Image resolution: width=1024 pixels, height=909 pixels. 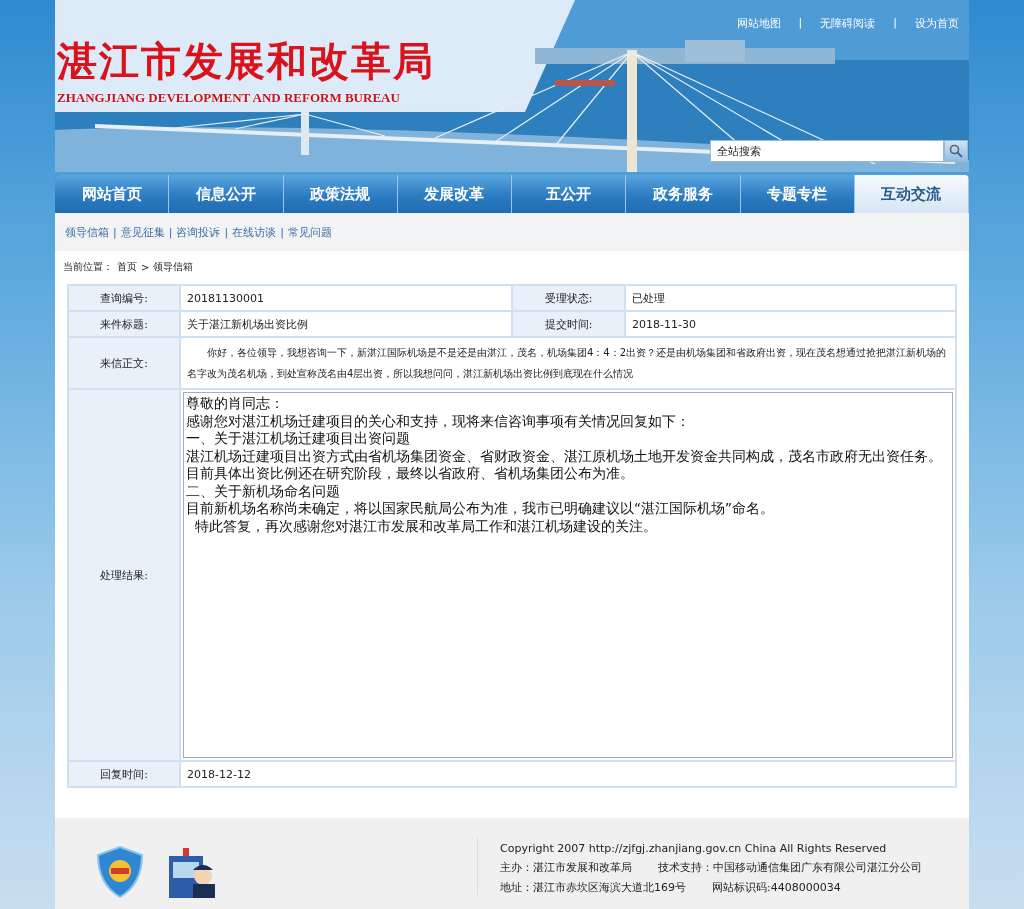 What do you see at coordinates (124, 324) in the screenshot?
I see `field-label: 来件标题:` at bounding box center [124, 324].